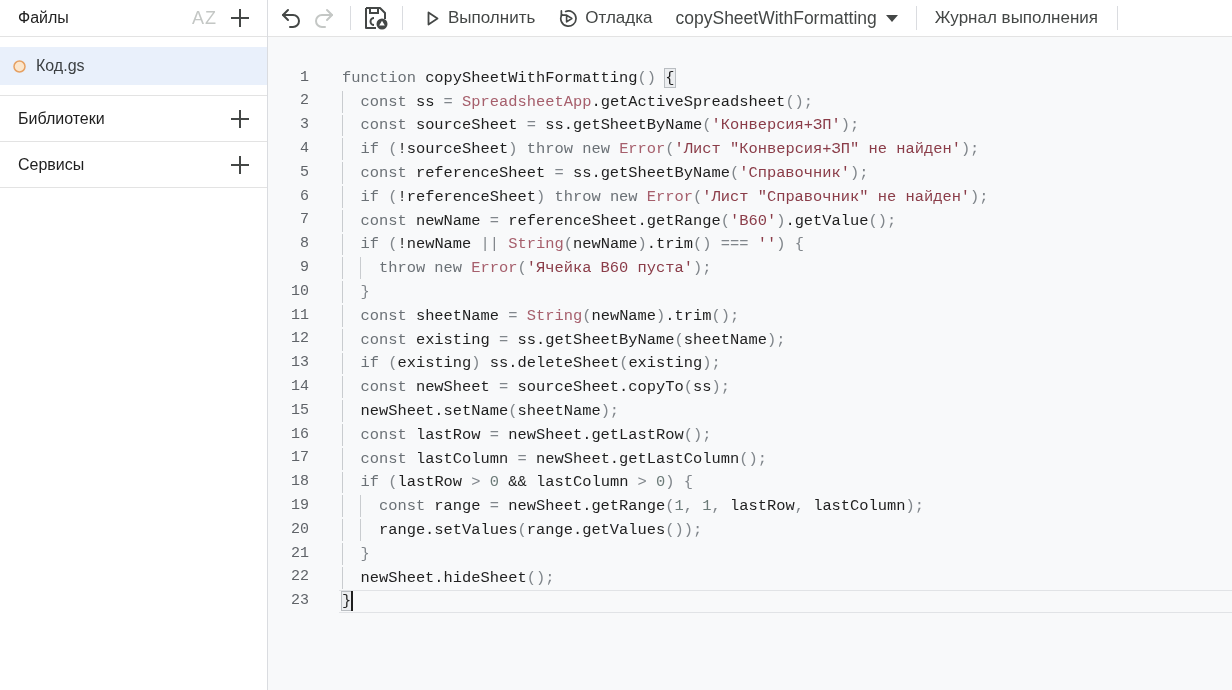 This screenshot has width=1232, height=690. Describe the element at coordinates (291, 18) in the screenshot. I see `undo-icon` at that location.